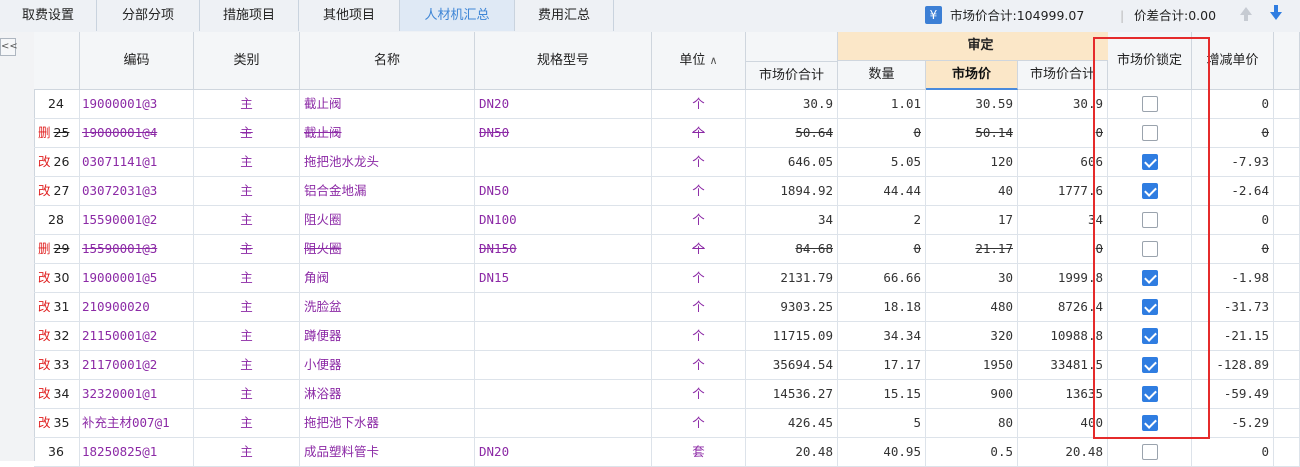 The image size is (1300, 467). Describe the element at coordinates (563, 133) in the screenshot. I see `spec-cell: DN50` at that location.